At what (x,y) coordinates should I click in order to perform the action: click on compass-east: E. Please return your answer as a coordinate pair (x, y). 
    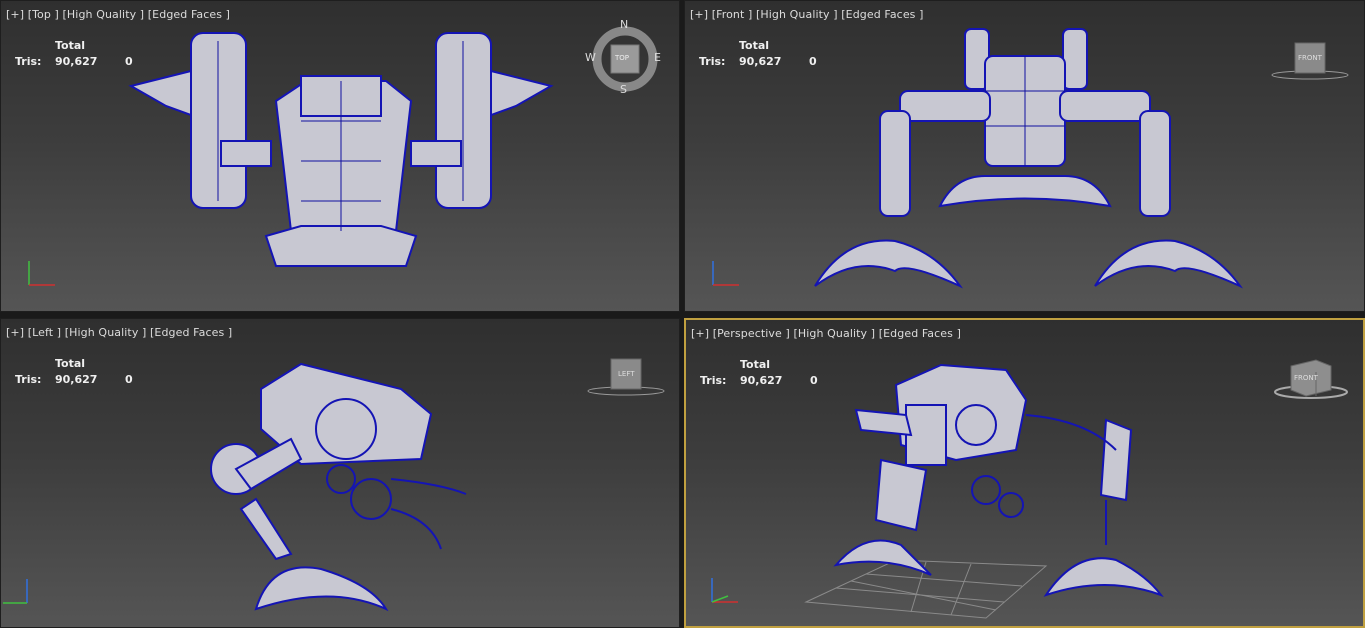
    Looking at the image, I should click on (657, 57).